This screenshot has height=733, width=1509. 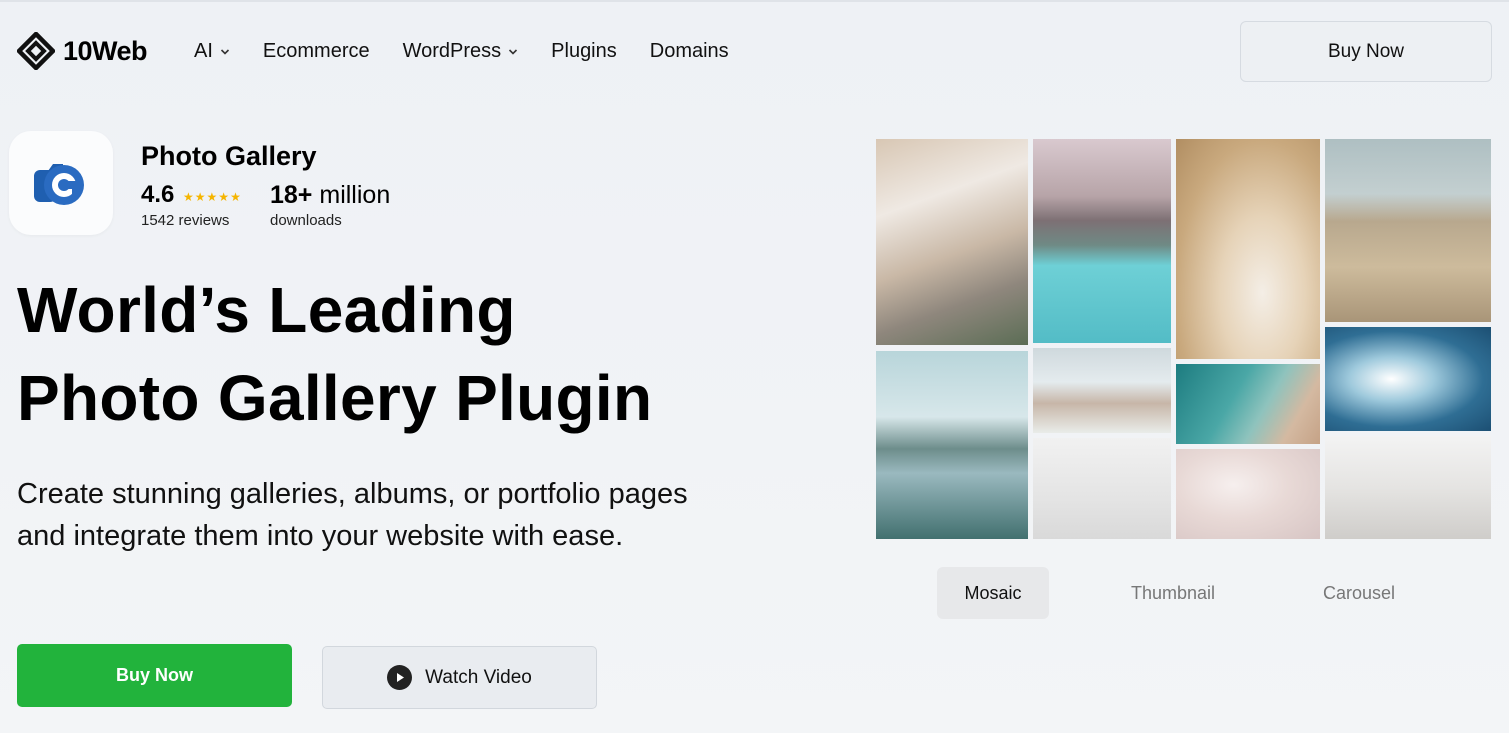 I want to click on photo-gallery-camera-icon, so click(x=59, y=184).